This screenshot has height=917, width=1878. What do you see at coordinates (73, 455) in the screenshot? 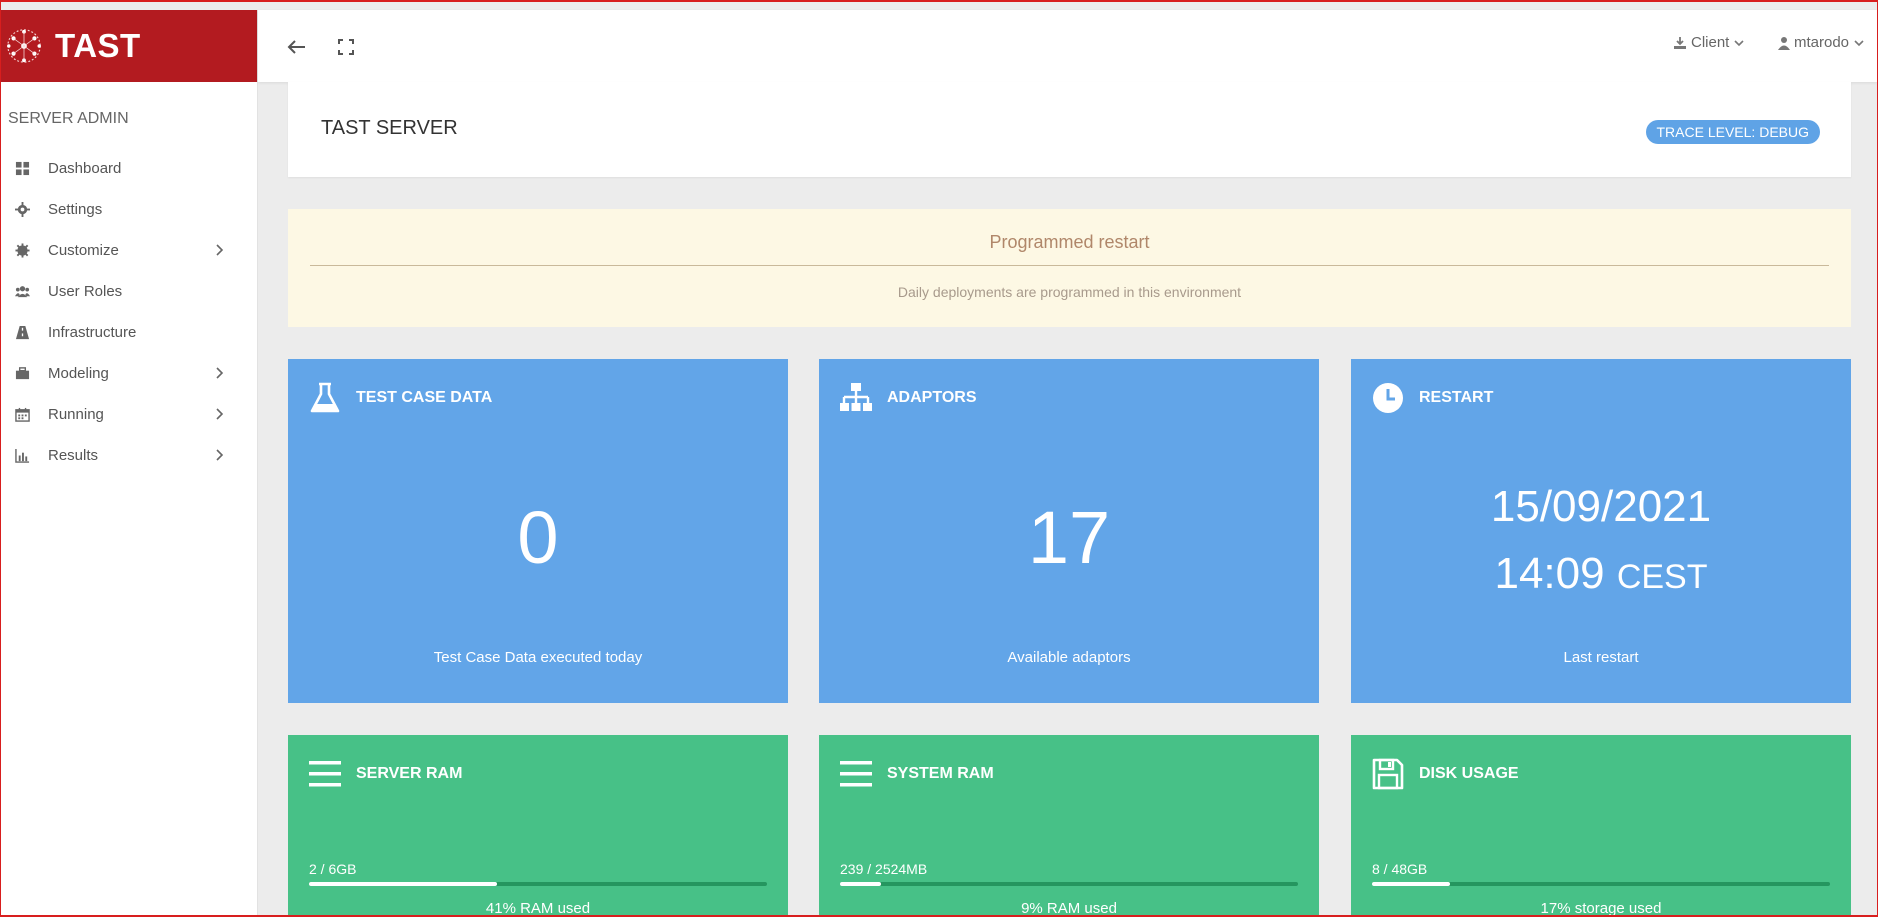
I see `sidebar-item-label: Results` at bounding box center [73, 455].